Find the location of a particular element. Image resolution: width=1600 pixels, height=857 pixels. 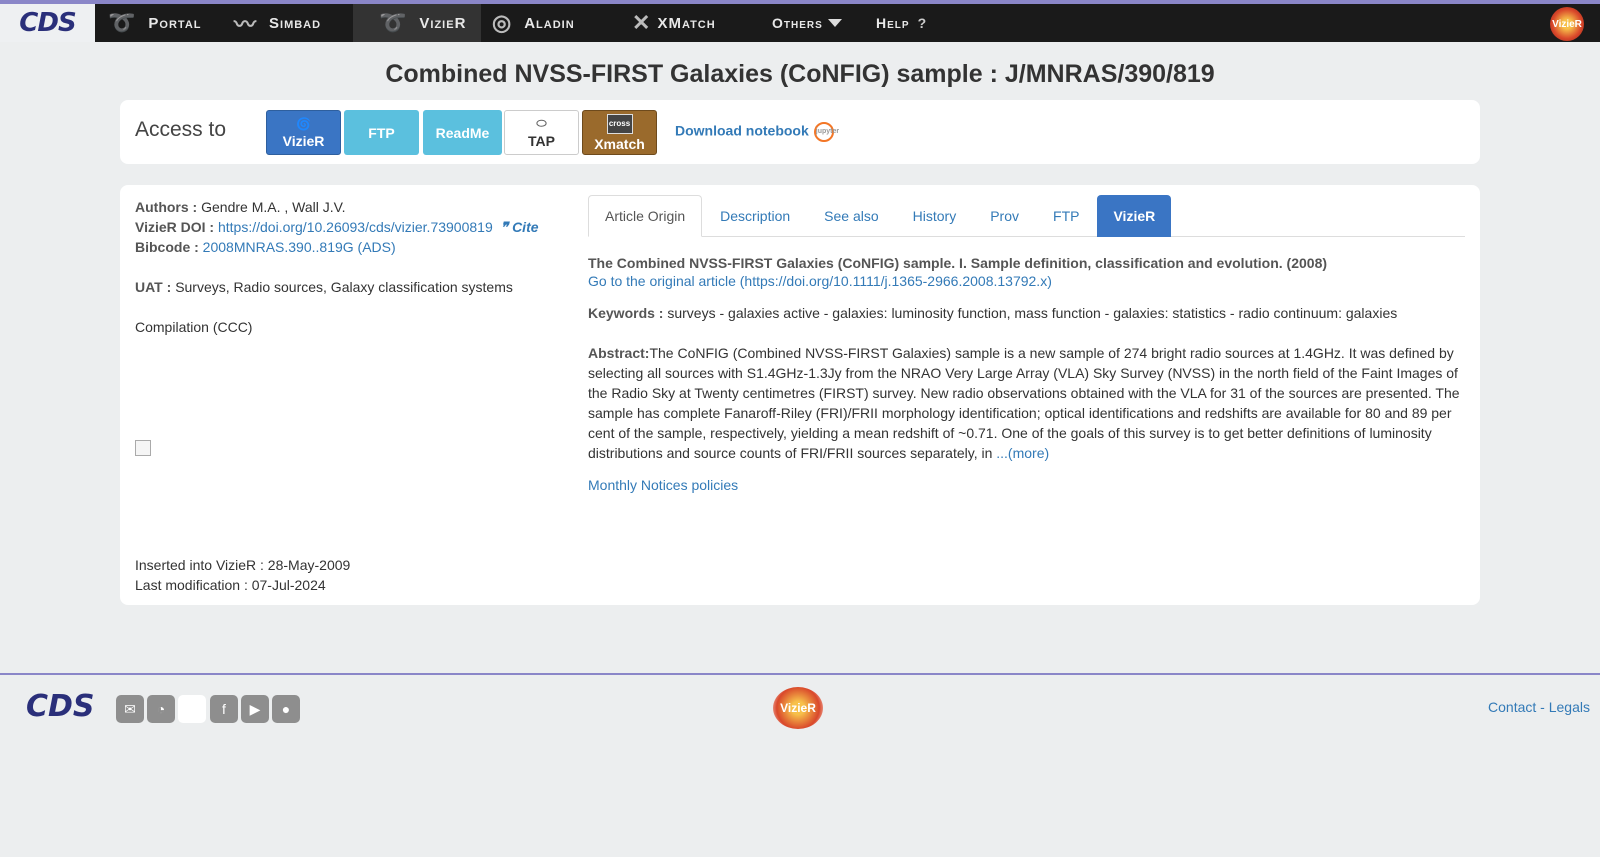

access-xmatch-button: cross Xmatch is located at coordinates (619, 132).